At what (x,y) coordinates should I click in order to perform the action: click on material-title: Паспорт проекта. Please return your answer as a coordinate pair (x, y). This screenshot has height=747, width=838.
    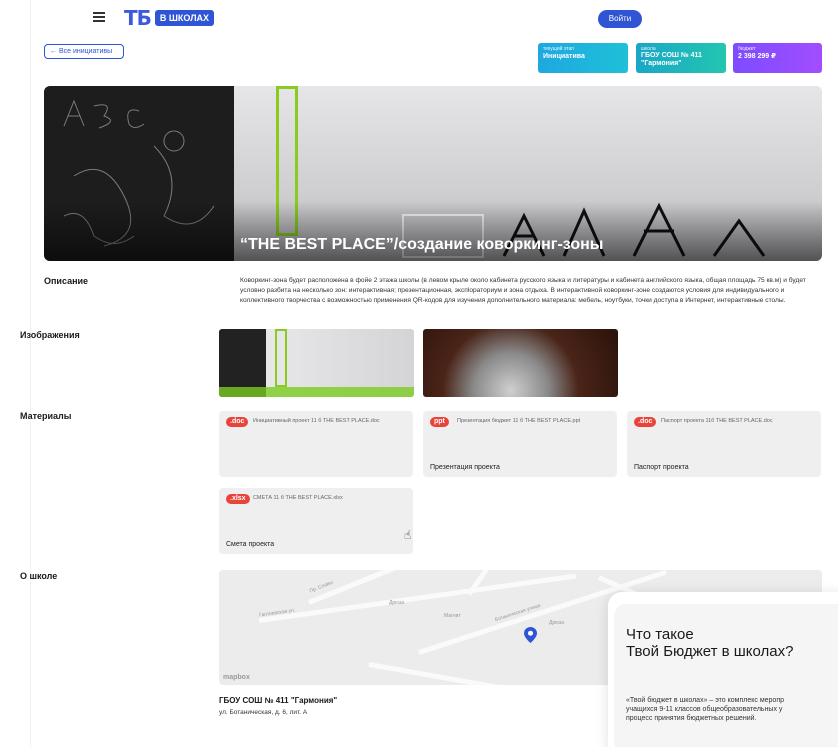
    Looking at the image, I should click on (661, 467).